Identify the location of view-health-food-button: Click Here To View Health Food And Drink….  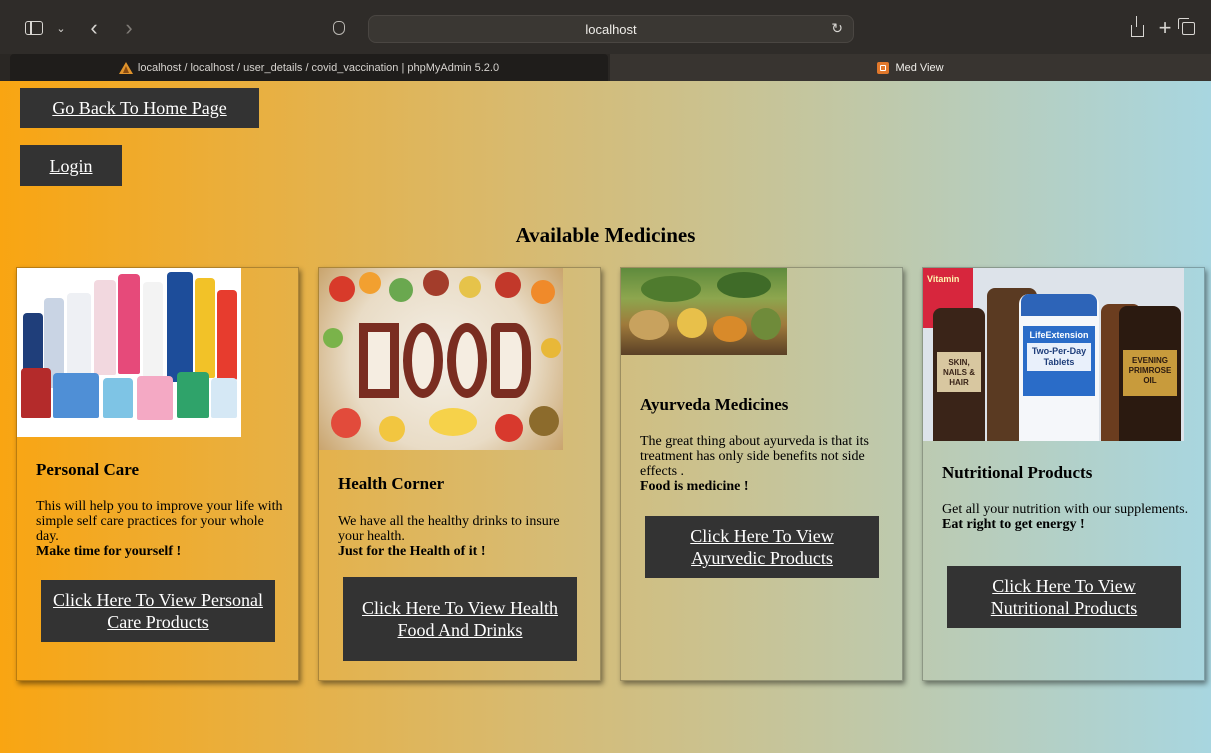
(460, 619).